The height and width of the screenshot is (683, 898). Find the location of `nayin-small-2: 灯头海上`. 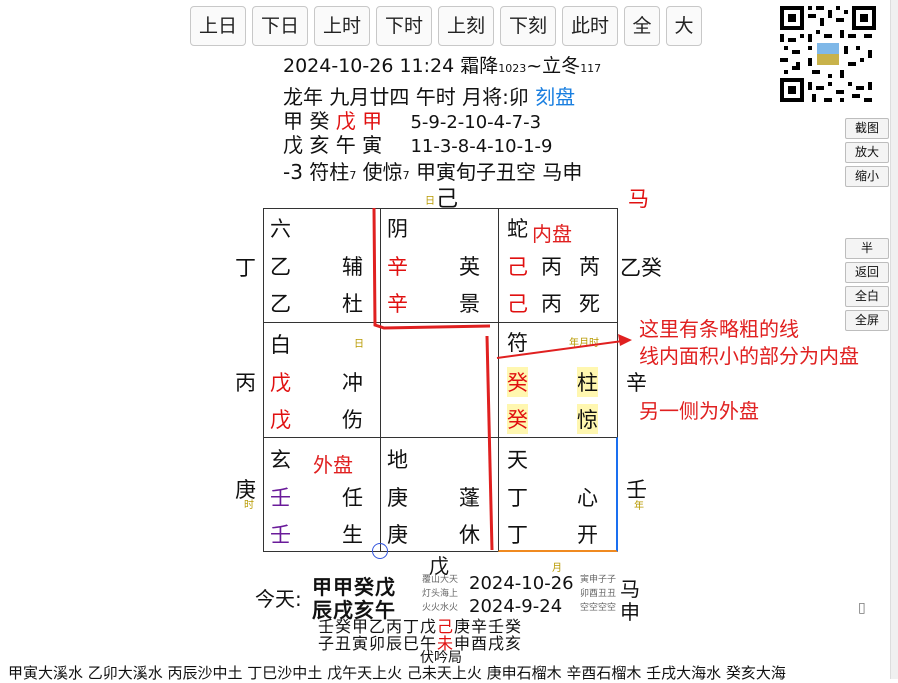

nayin-small-2: 灯头海上 is located at coordinates (440, 594).